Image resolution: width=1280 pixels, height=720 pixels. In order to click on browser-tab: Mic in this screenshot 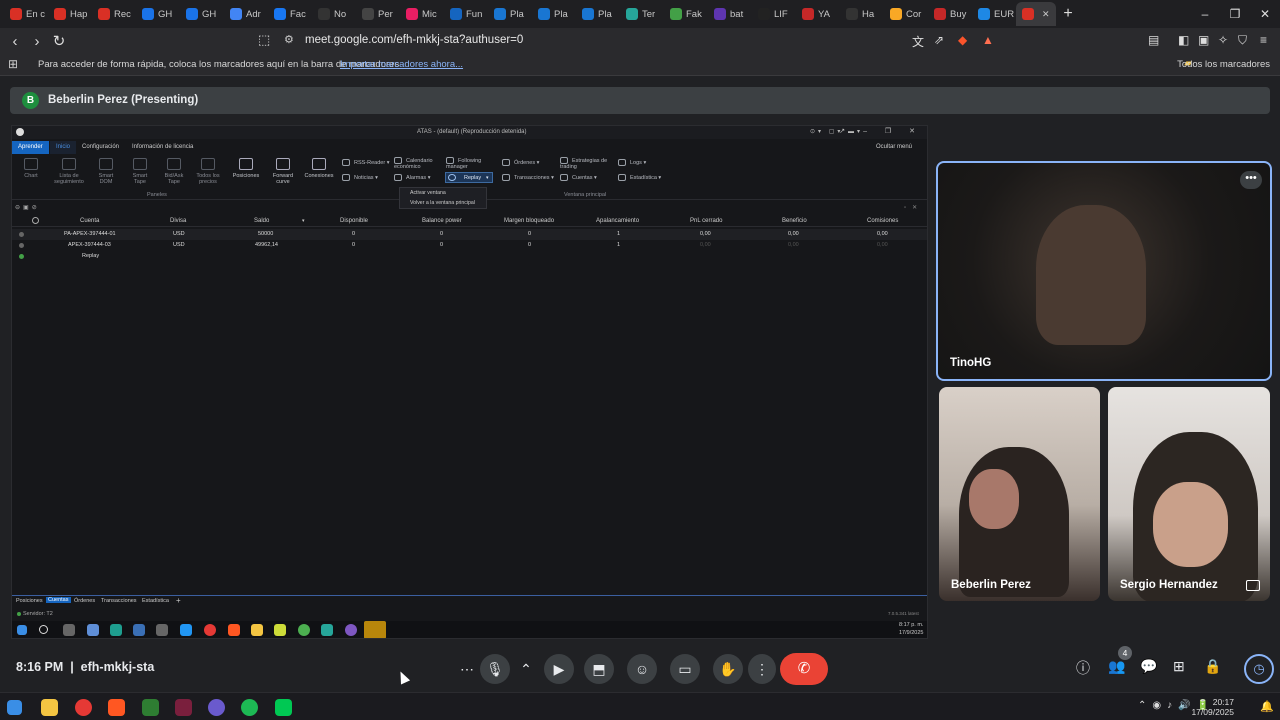, I will do `click(422, 14)`.